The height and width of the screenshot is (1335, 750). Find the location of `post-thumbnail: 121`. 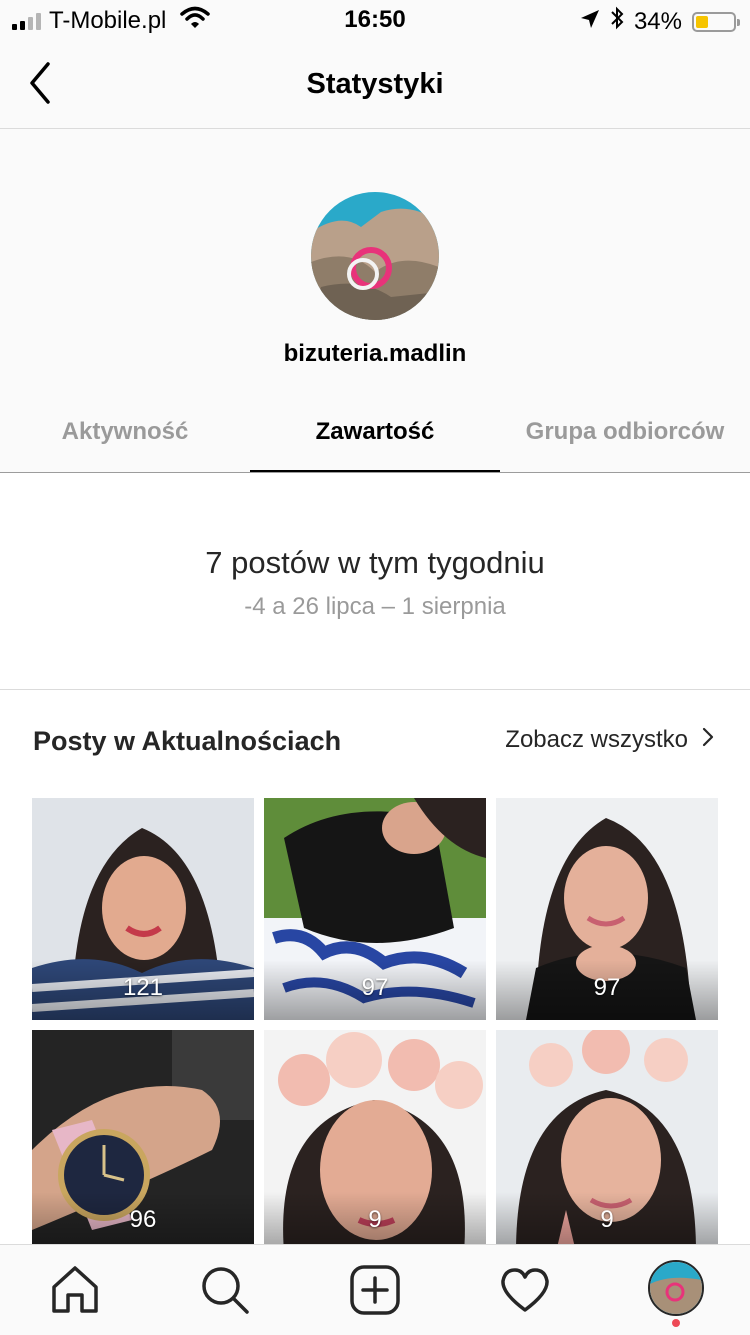

post-thumbnail: 121 is located at coordinates (143, 909).